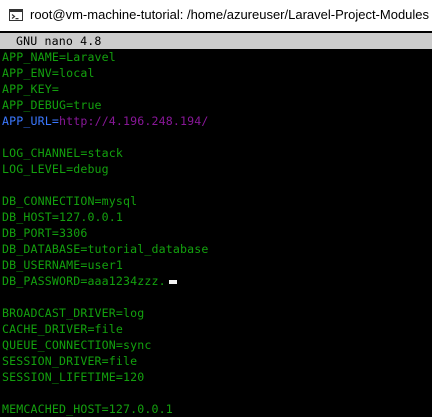 This screenshot has width=432, height=417. I want to click on nano-version-label: GNU nano 4.8, so click(59, 41).